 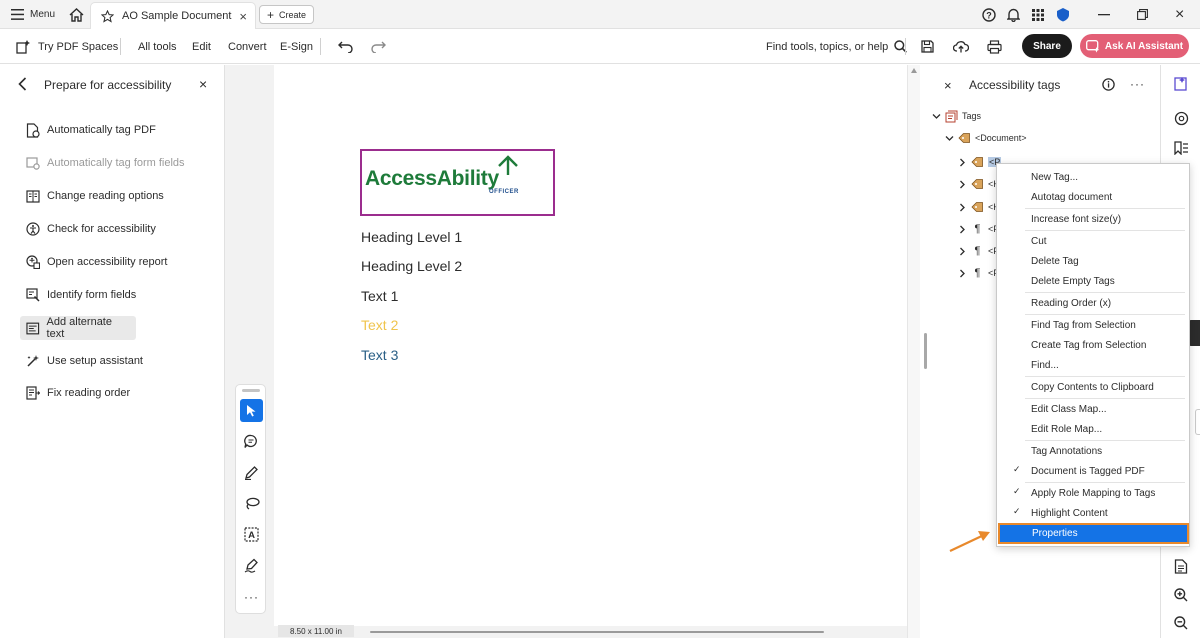 I want to click on save-icon, so click(x=927, y=46).